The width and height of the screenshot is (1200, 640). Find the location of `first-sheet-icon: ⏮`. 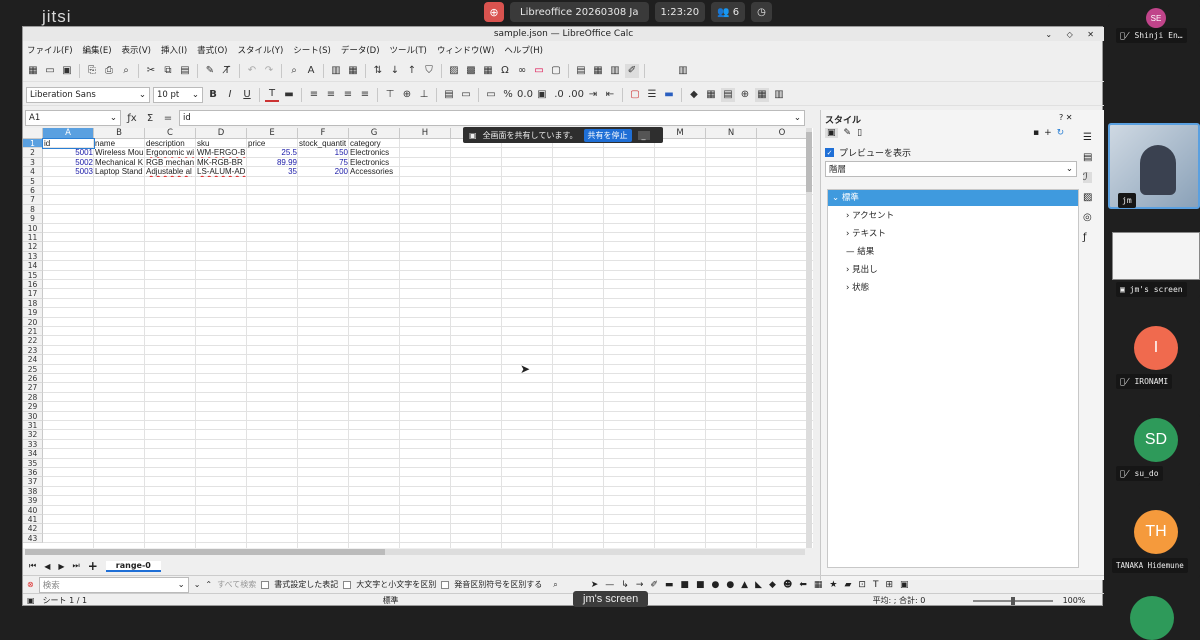

first-sheet-icon: ⏮ is located at coordinates (32, 566).